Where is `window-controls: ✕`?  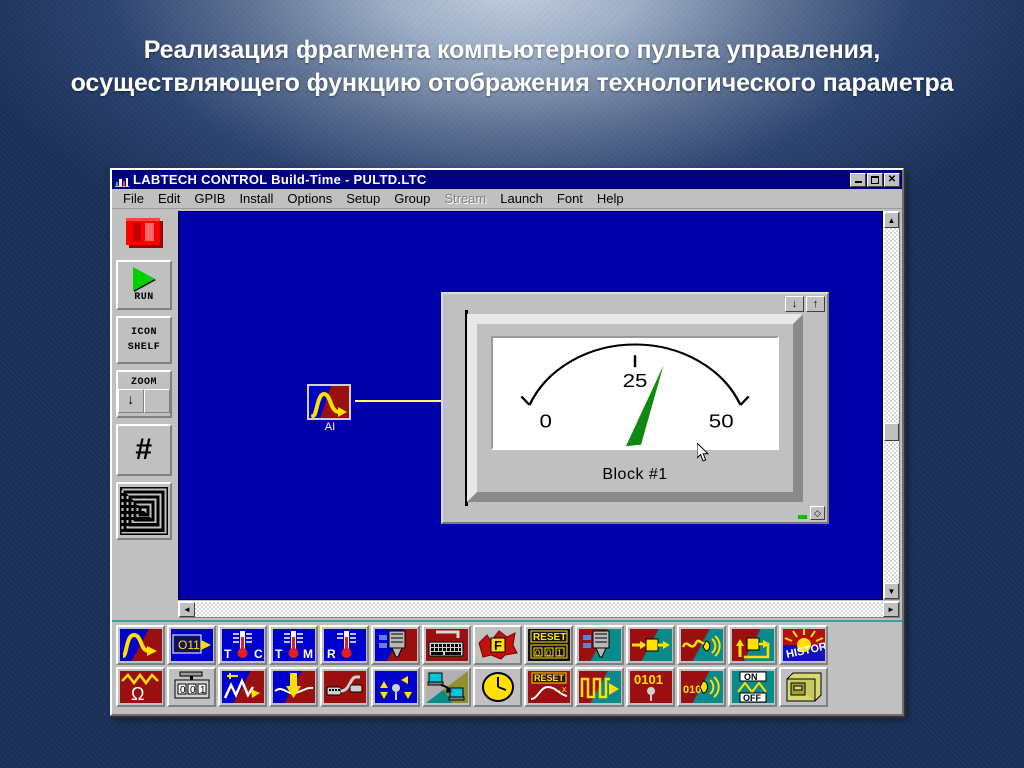 window-controls: ✕ is located at coordinates (875, 179).